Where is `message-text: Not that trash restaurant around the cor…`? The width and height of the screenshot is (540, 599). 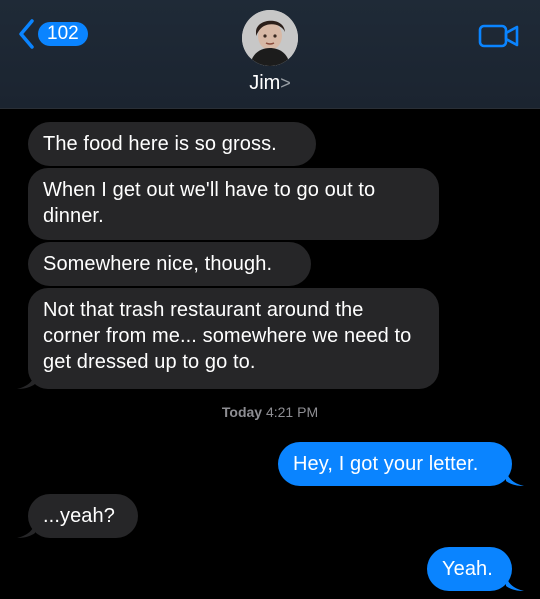
message-text: Not that trash restaurant around the cor… is located at coordinates (227, 336).